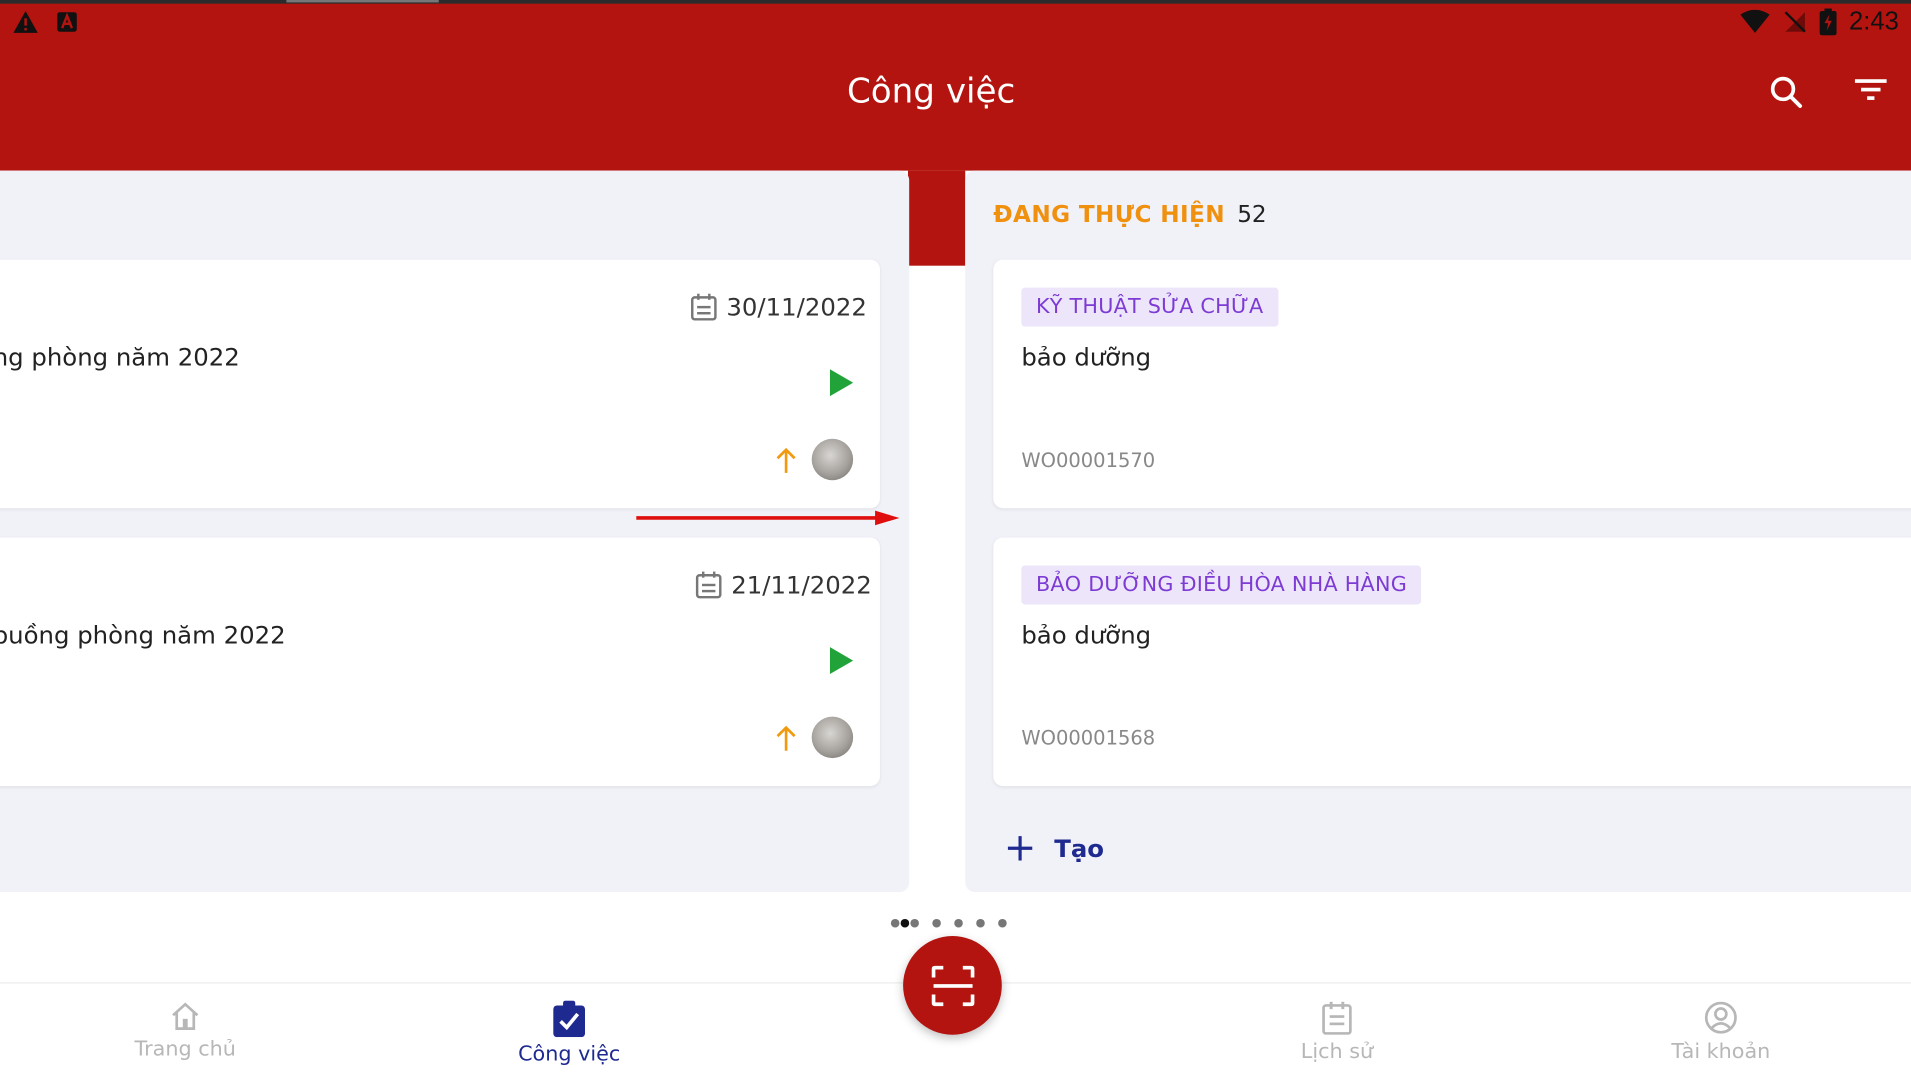  Describe the element at coordinates (1088, 738) in the screenshot. I see `work-order-code: WO00001568` at that location.